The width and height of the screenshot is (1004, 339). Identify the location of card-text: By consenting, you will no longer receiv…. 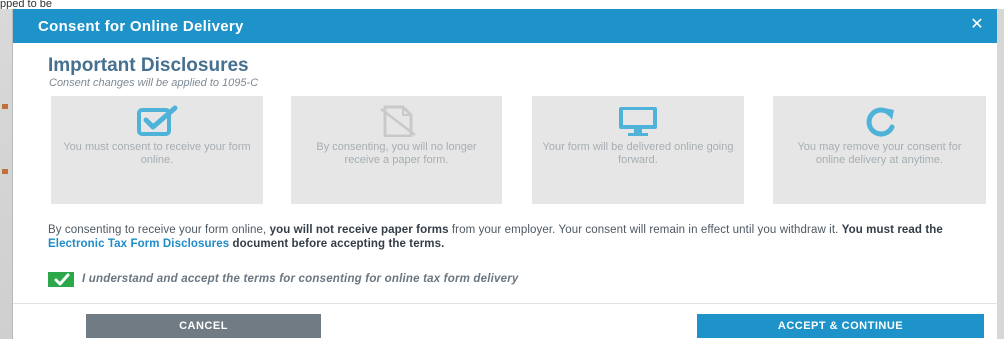
(396, 153).